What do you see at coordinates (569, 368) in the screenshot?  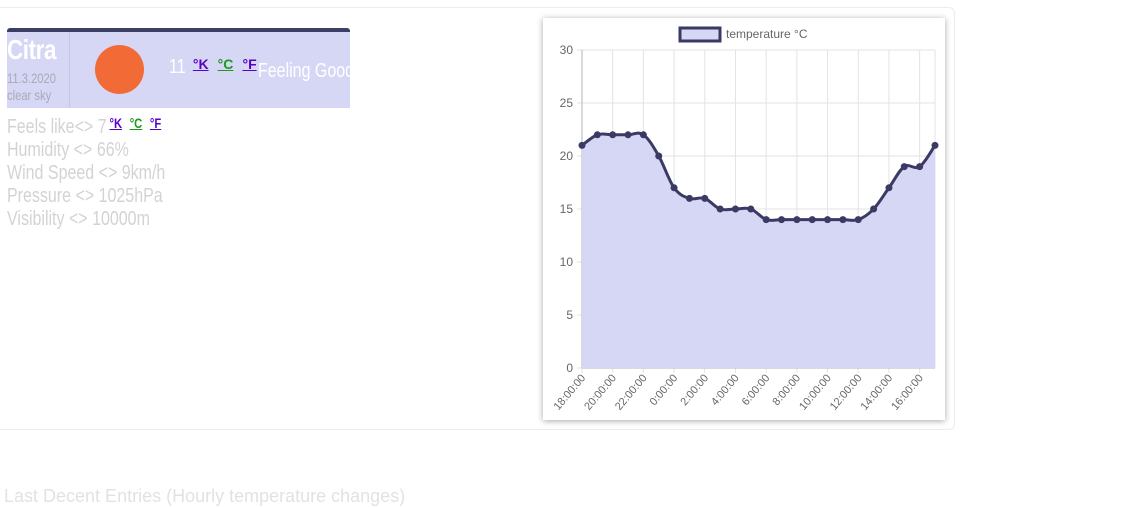 I see `y-tick-label: 0` at bounding box center [569, 368].